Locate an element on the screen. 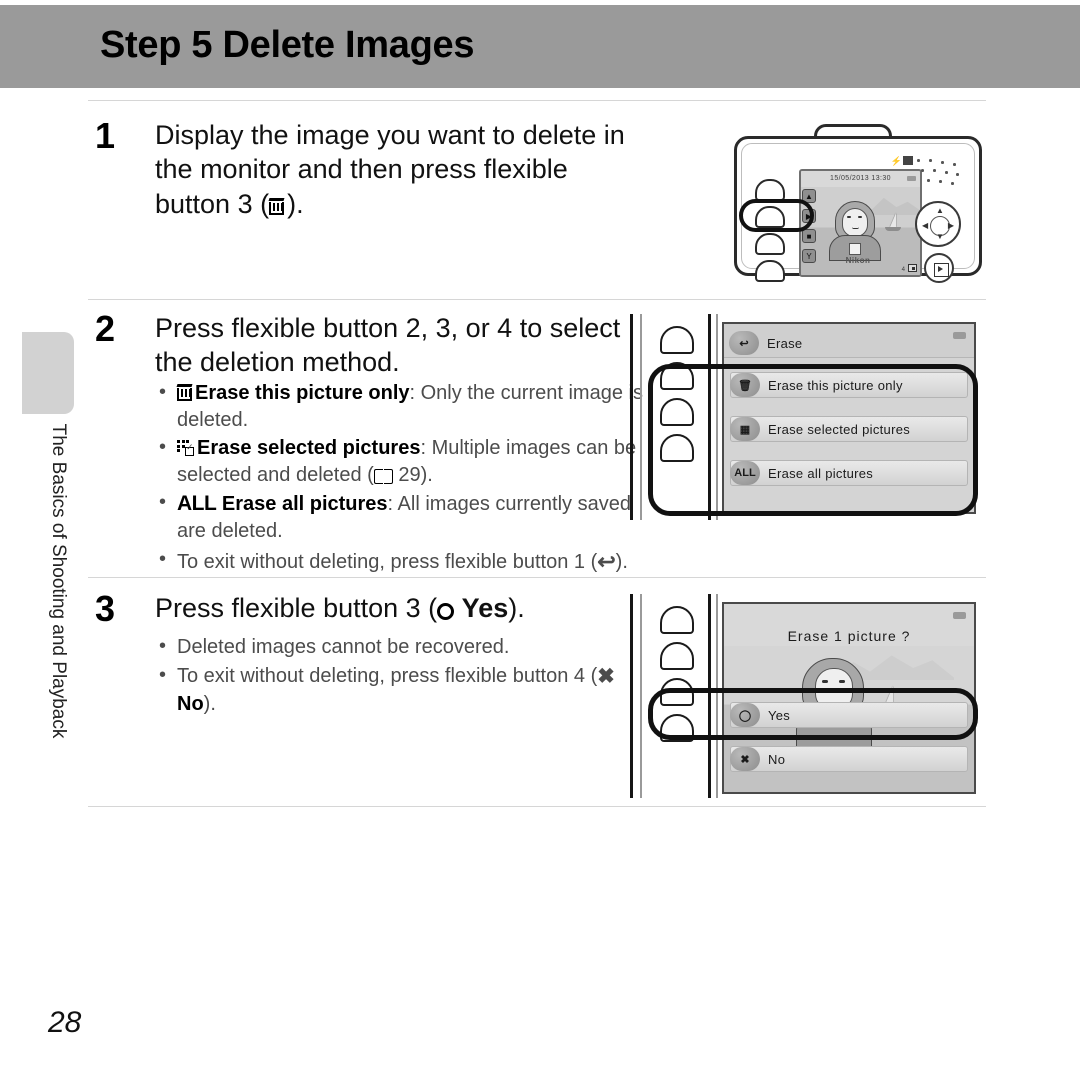 This screenshot has height=1080, width=1080. confirm-dialog-illustration: Erase 1 picture ? ◯ Yes ✖ No is located at coordinates (806, 697).